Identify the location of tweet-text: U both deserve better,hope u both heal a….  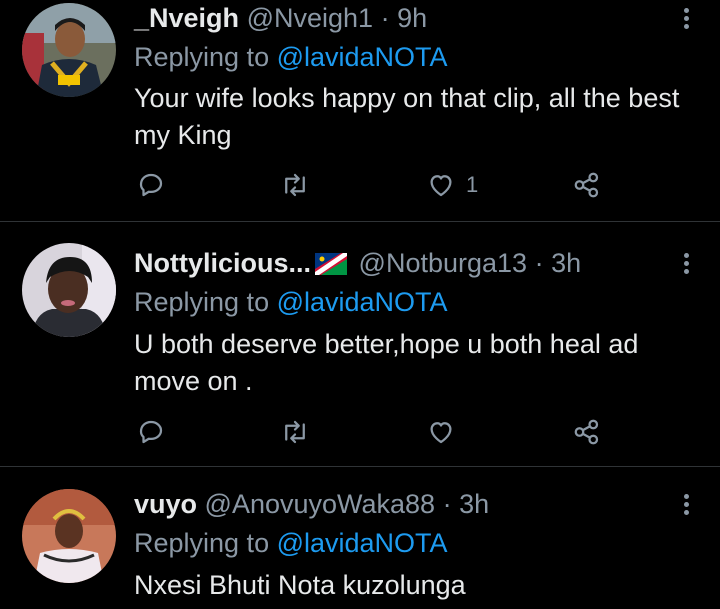
(386, 362).